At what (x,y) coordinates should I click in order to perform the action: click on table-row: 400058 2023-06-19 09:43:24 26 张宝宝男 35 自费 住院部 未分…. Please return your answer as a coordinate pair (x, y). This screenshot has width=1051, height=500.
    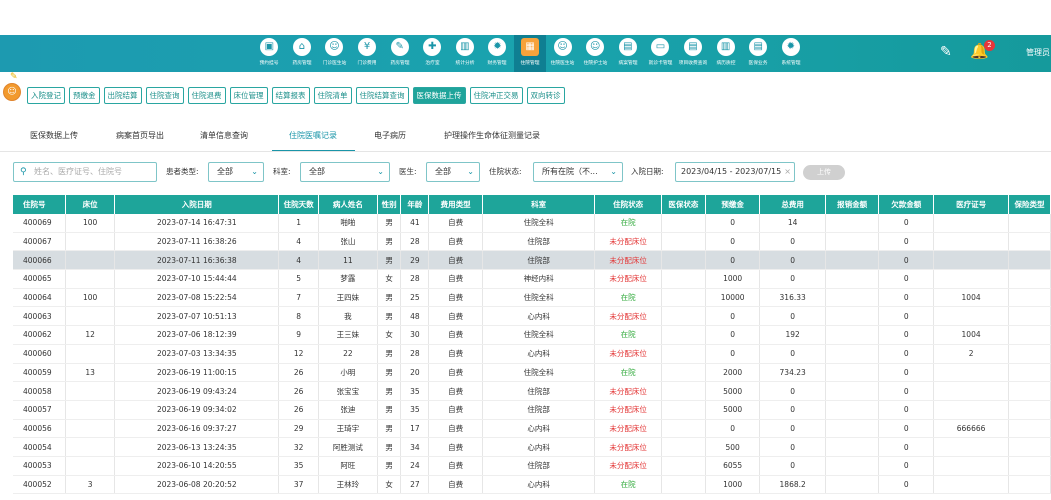
    Looking at the image, I should click on (532, 391).